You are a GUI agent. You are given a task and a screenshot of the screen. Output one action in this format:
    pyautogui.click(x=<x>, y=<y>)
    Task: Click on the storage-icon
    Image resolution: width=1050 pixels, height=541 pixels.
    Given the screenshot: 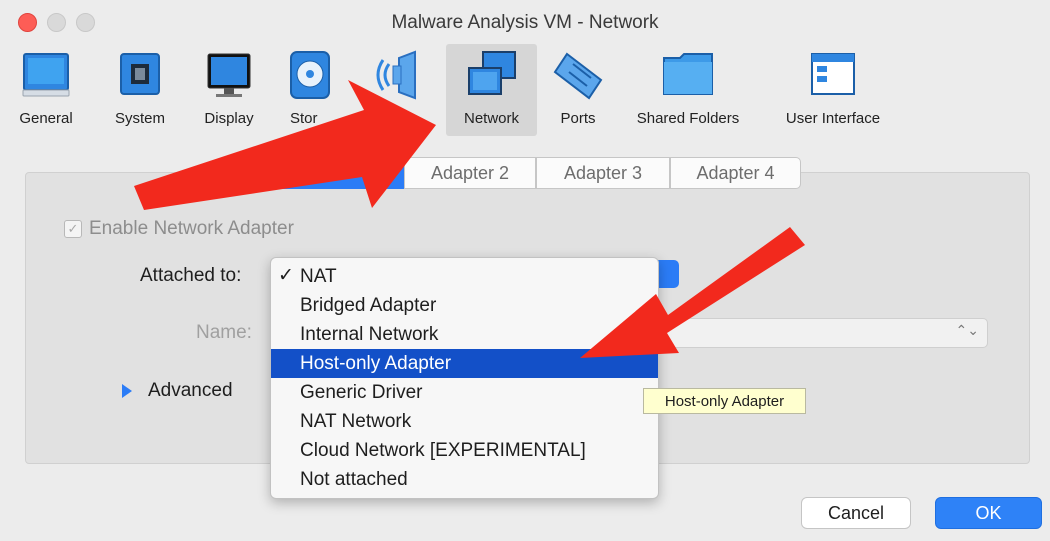 What is the action you would take?
    pyautogui.click(x=310, y=75)
    